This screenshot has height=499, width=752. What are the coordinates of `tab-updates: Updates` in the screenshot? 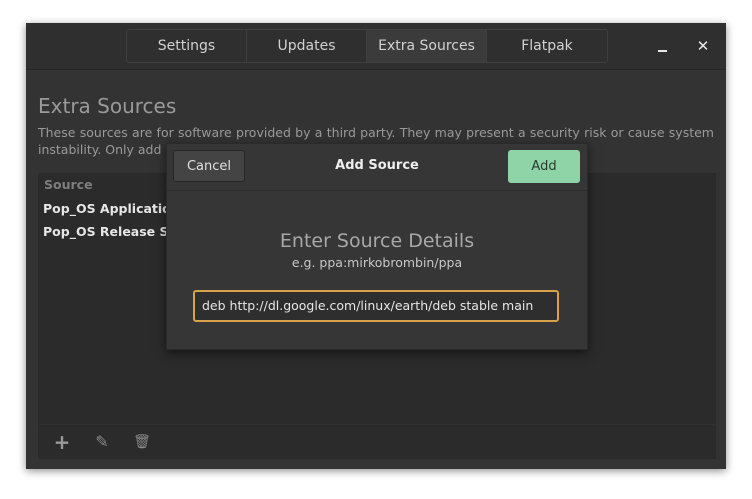 It's located at (307, 46).